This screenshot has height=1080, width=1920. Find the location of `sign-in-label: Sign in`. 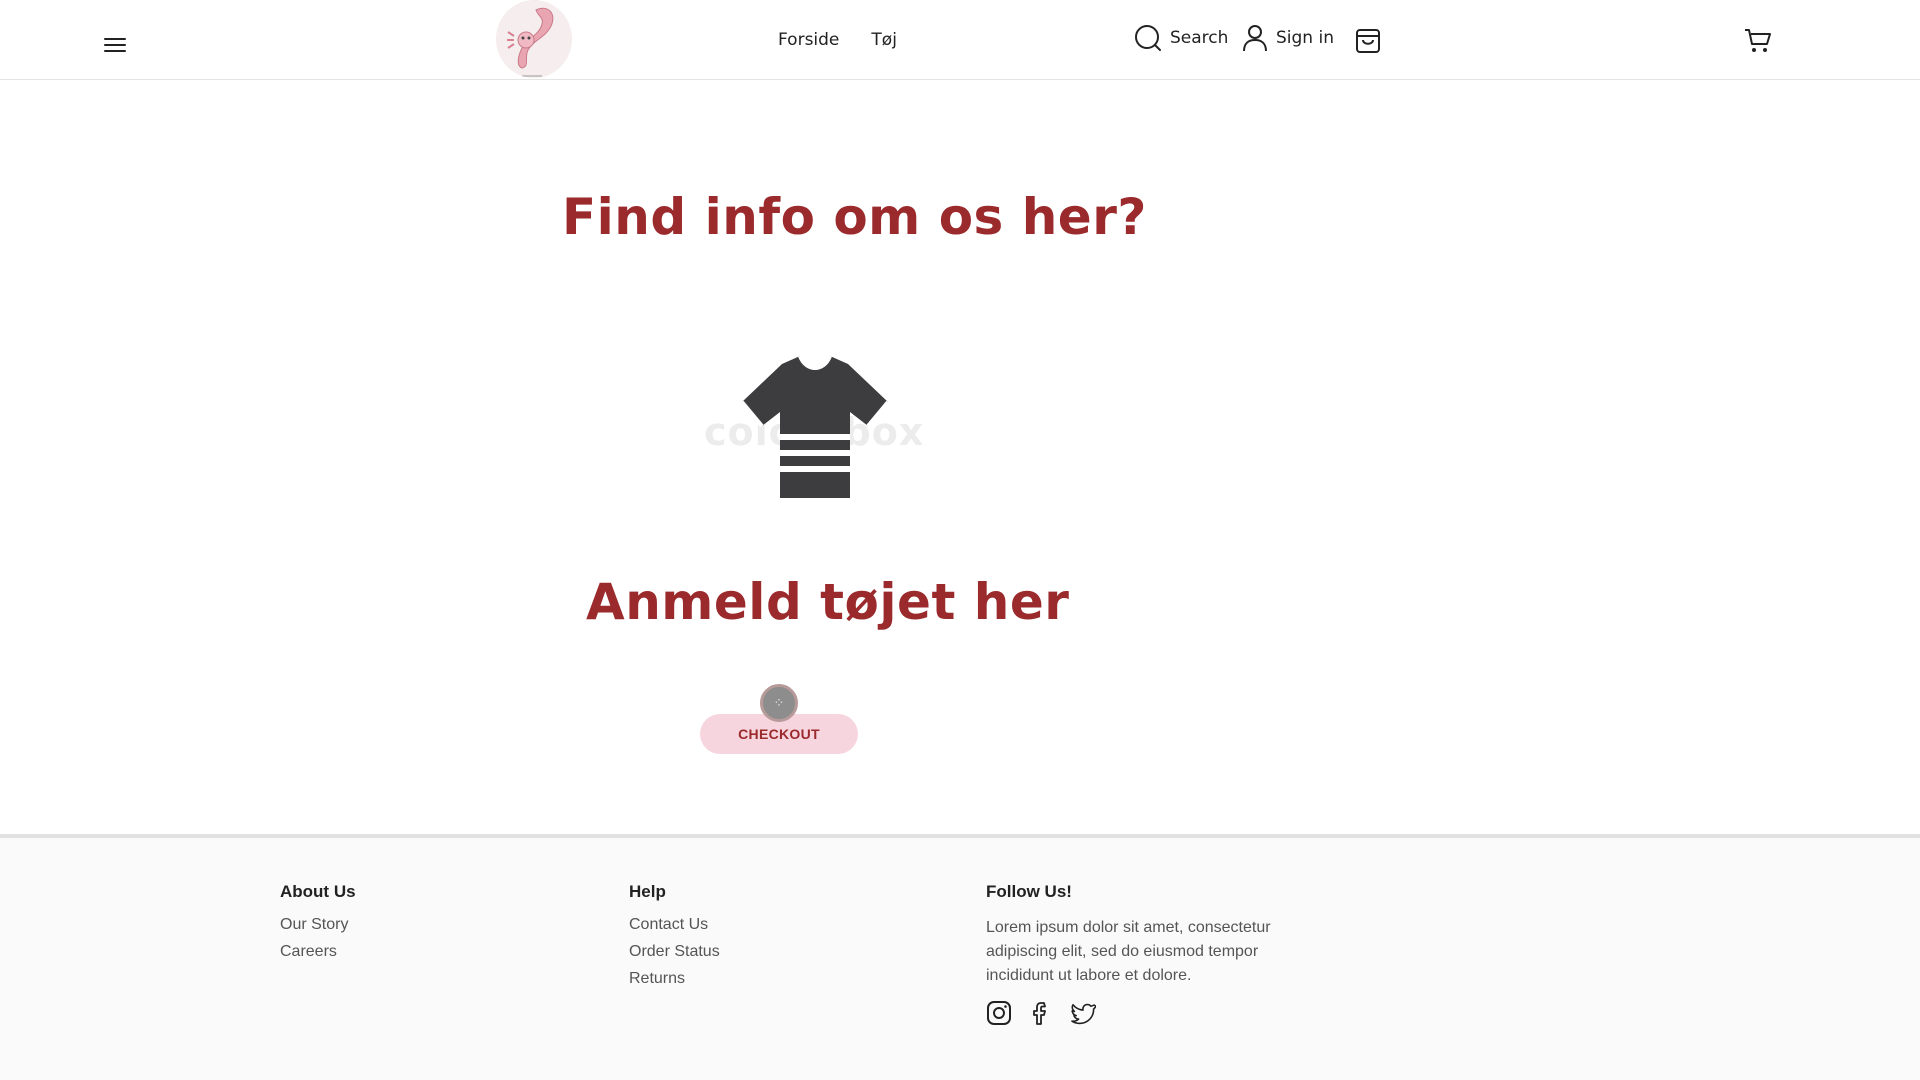

sign-in-label: Sign in is located at coordinates (1305, 38).